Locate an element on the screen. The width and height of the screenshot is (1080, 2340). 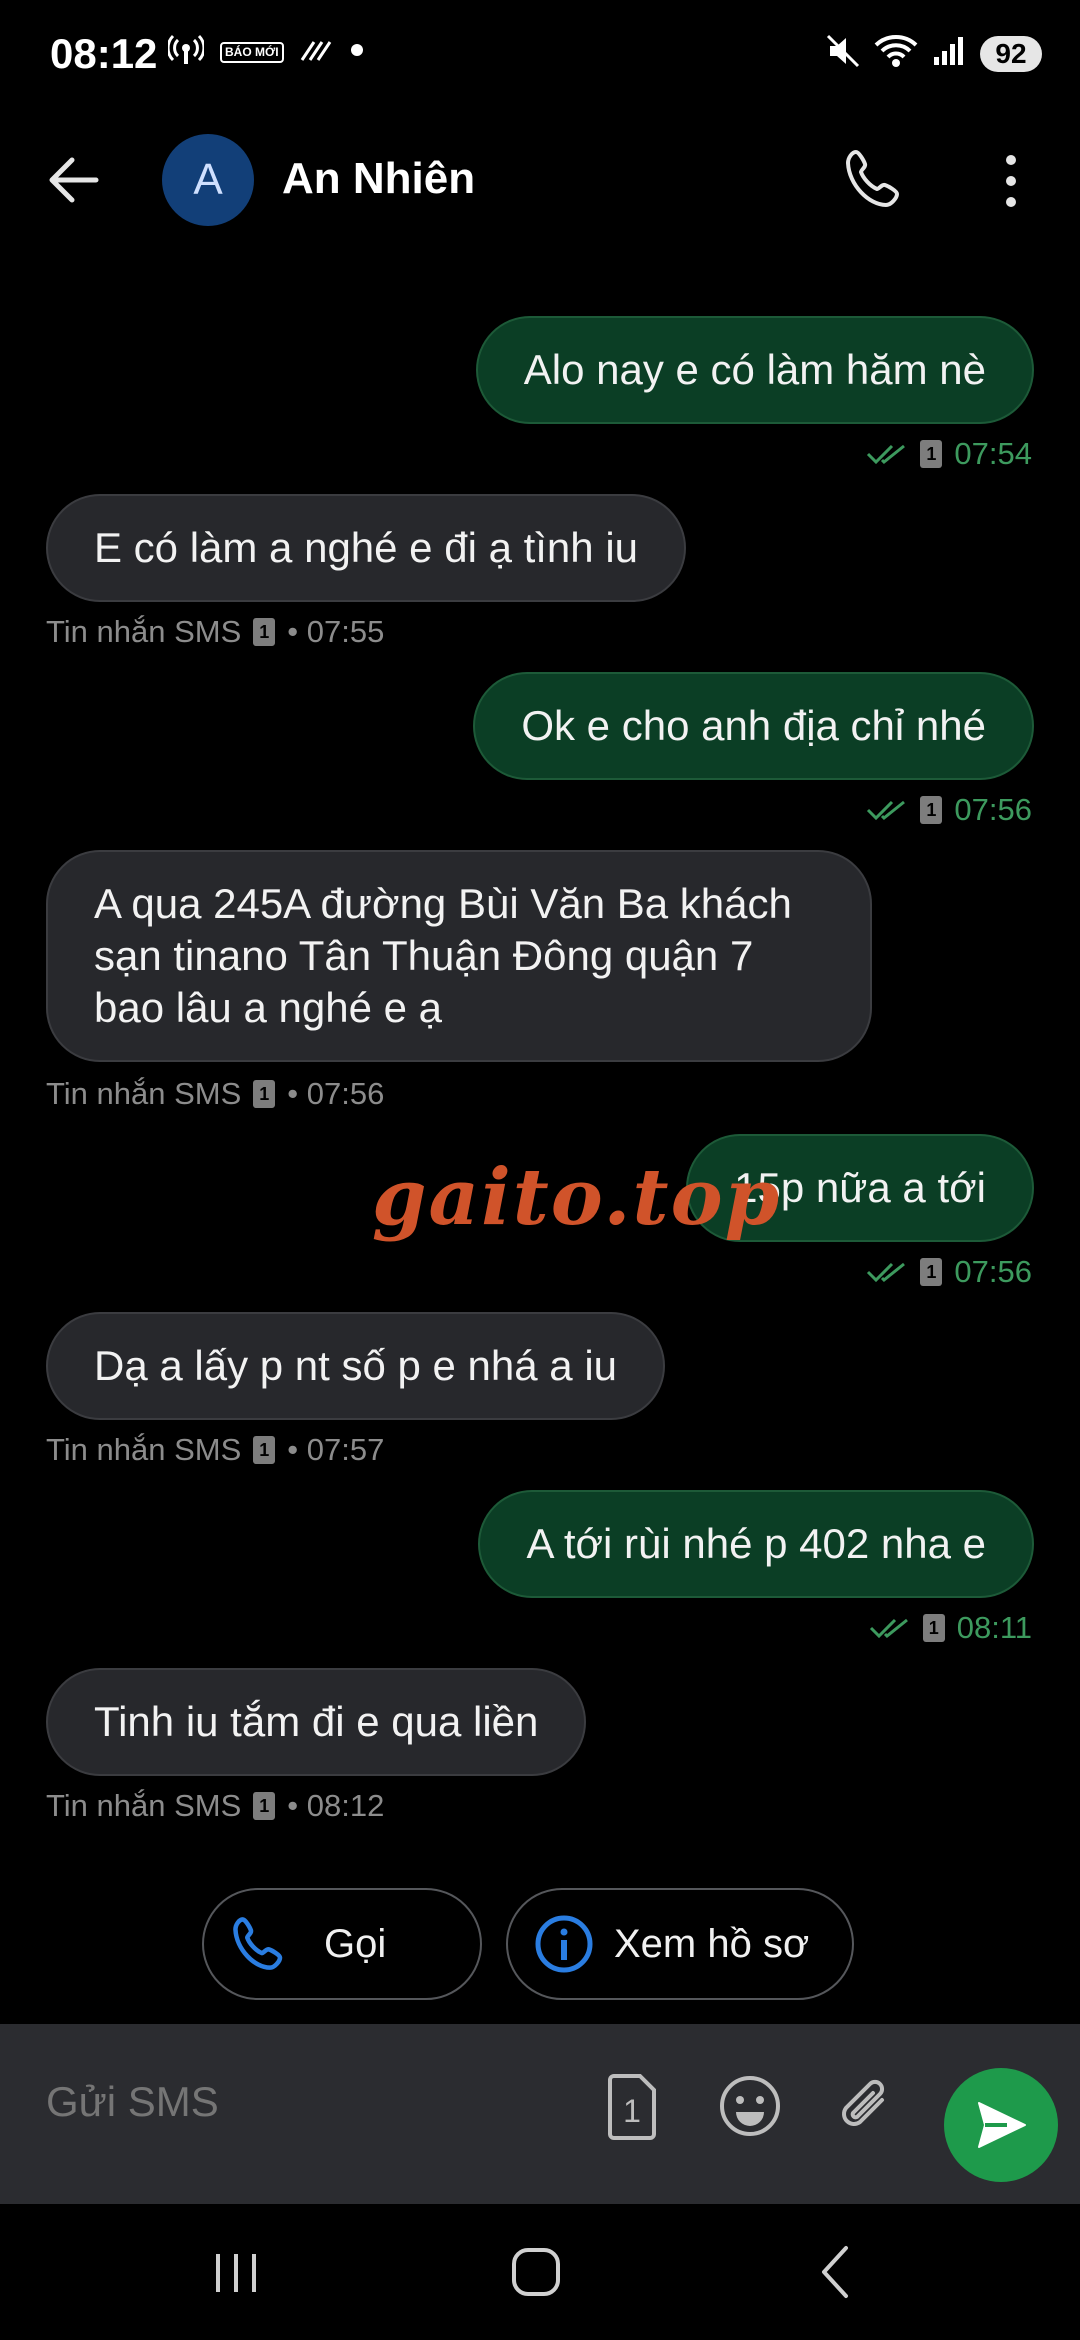
status-bar: 08:12 BÁO MỚI 92 is located at coordinates (540, 55).